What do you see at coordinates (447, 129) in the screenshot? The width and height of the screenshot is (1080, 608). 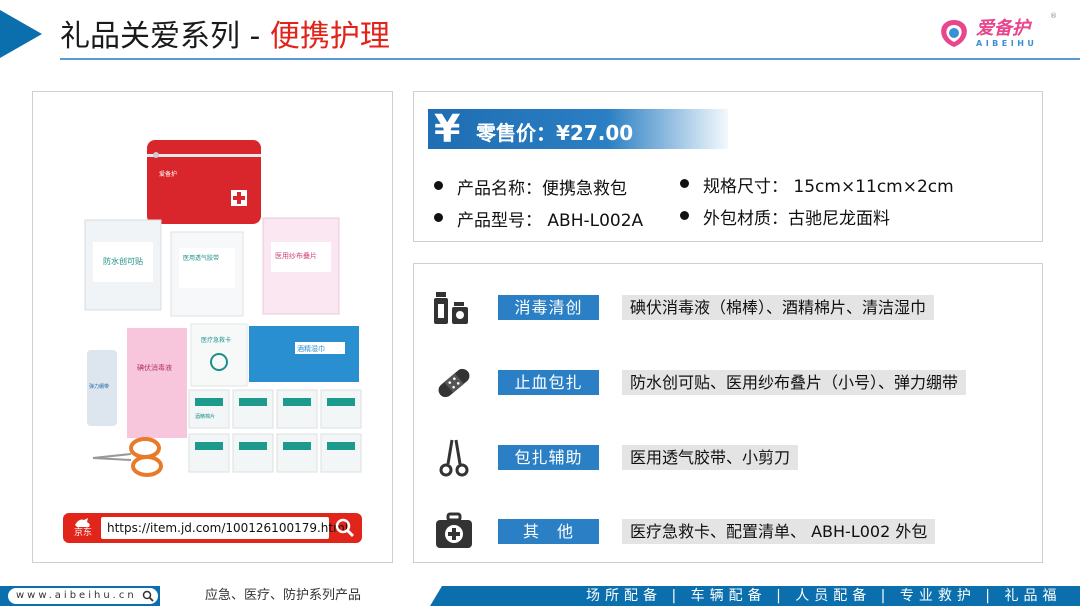 I see `yen-icon: ¥` at bounding box center [447, 129].